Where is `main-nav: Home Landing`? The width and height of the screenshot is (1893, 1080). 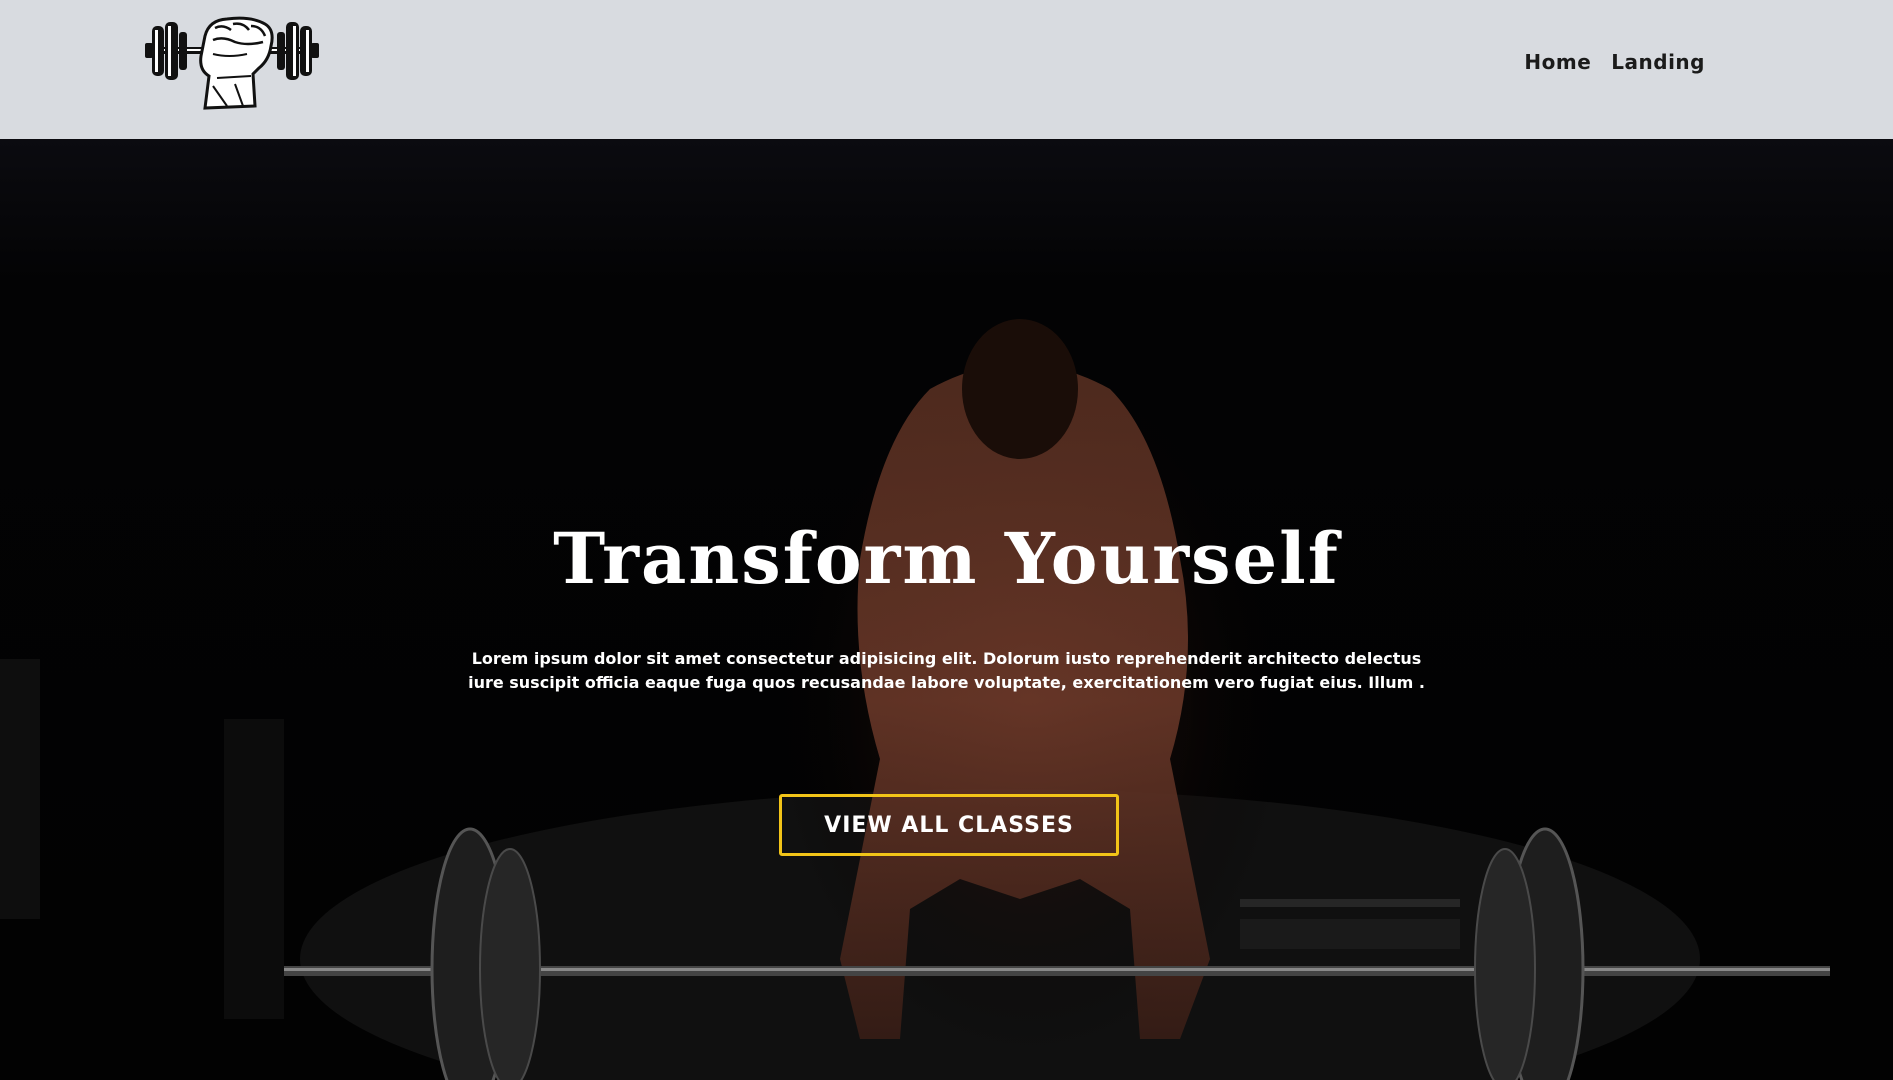 main-nav: Home Landing is located at coordinates (1614, 62).